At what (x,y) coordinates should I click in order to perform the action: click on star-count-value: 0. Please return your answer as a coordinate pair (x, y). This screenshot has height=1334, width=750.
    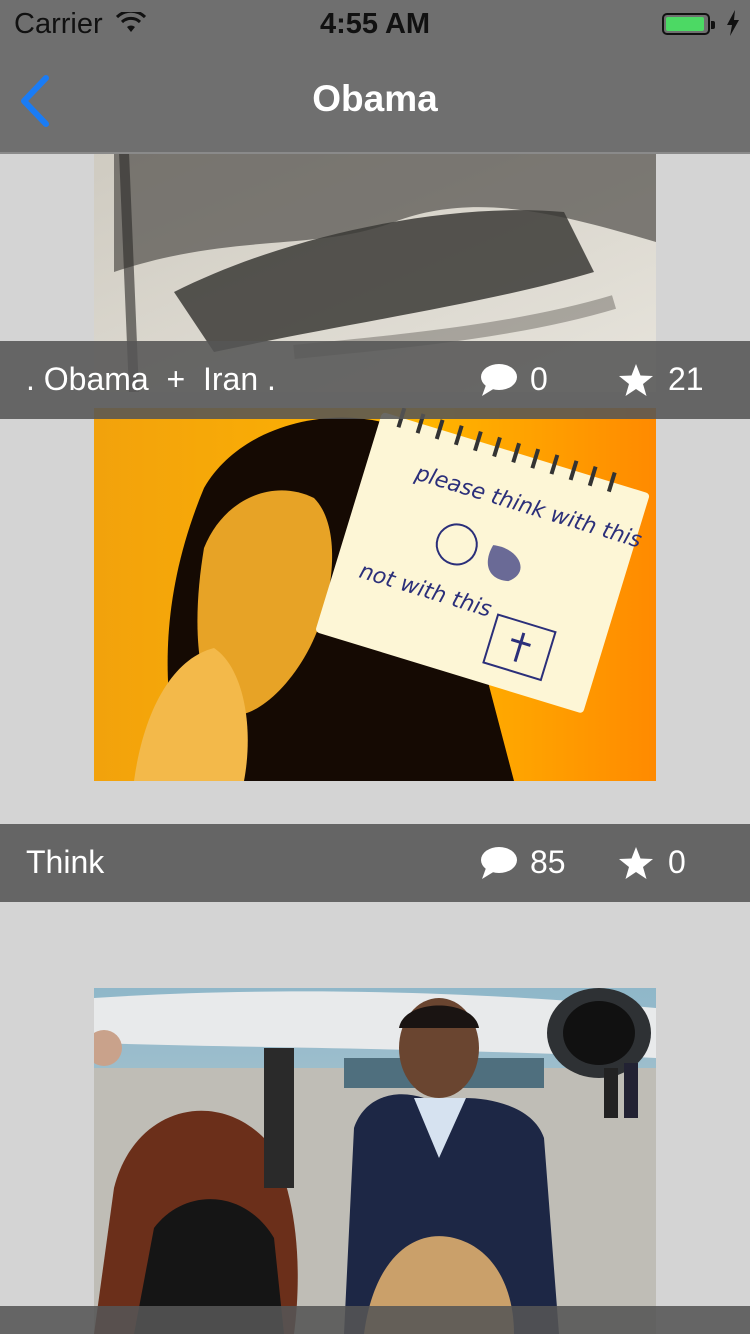
    Looking at the image, I should click on (677, 862).